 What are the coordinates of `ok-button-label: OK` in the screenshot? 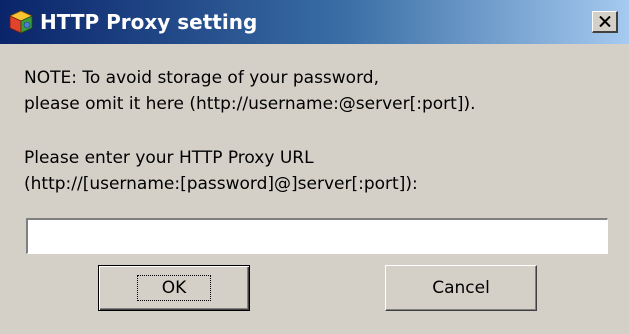 It's located at (174, 288).